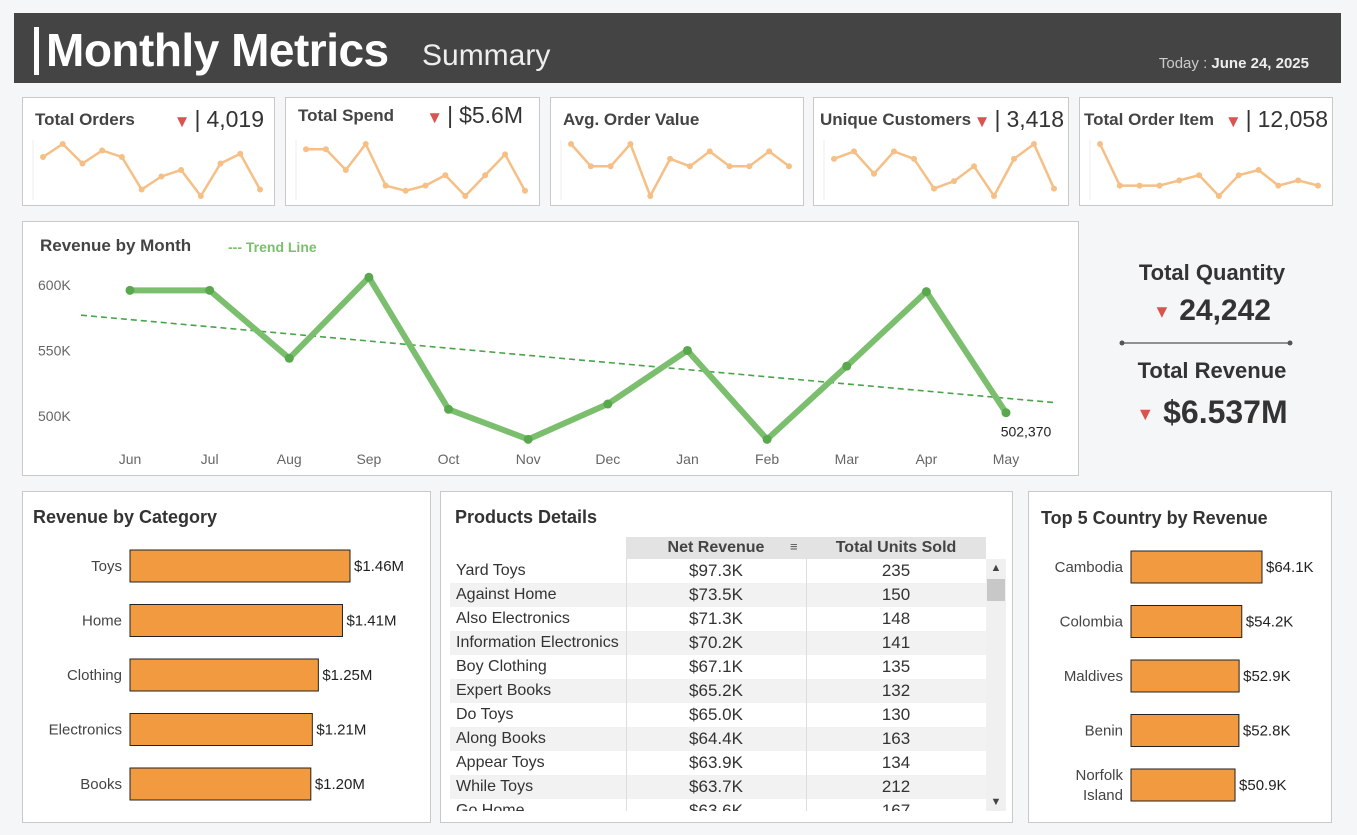 The image size is (1357, 835). I want to click on total-revenue-number: $6.537M, so click(1225, 412).